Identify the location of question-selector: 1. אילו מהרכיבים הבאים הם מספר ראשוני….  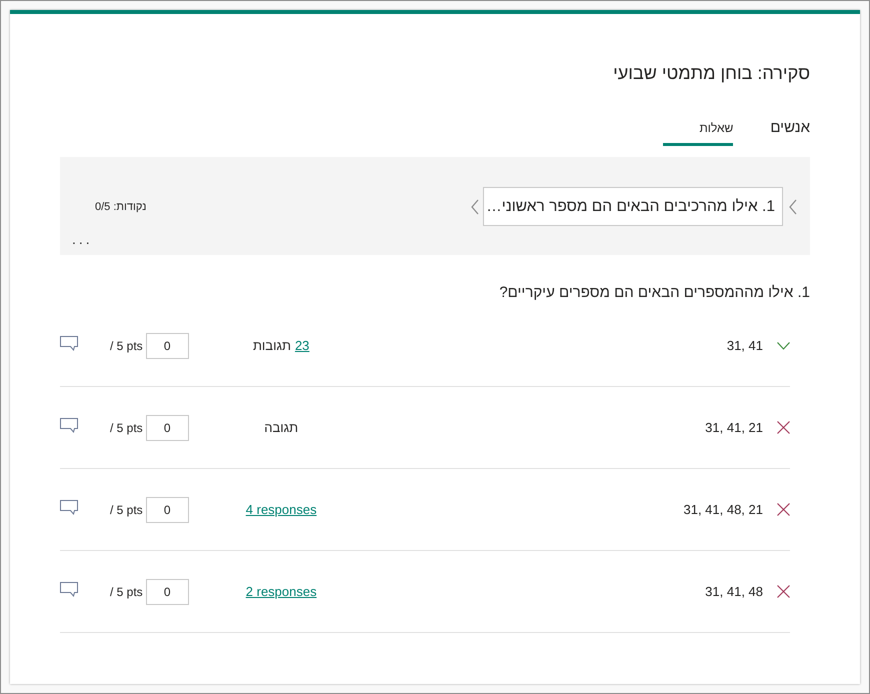
(633, 206).